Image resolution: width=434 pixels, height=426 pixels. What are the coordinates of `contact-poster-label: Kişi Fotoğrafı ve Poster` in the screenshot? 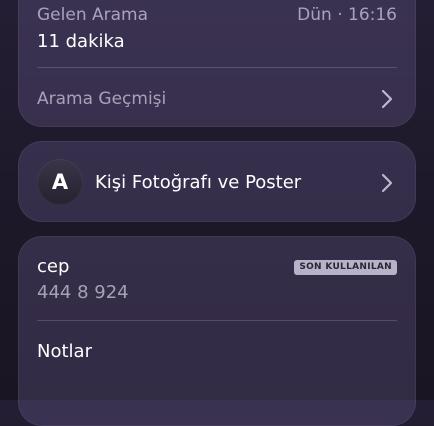 It's located at (198, 182).